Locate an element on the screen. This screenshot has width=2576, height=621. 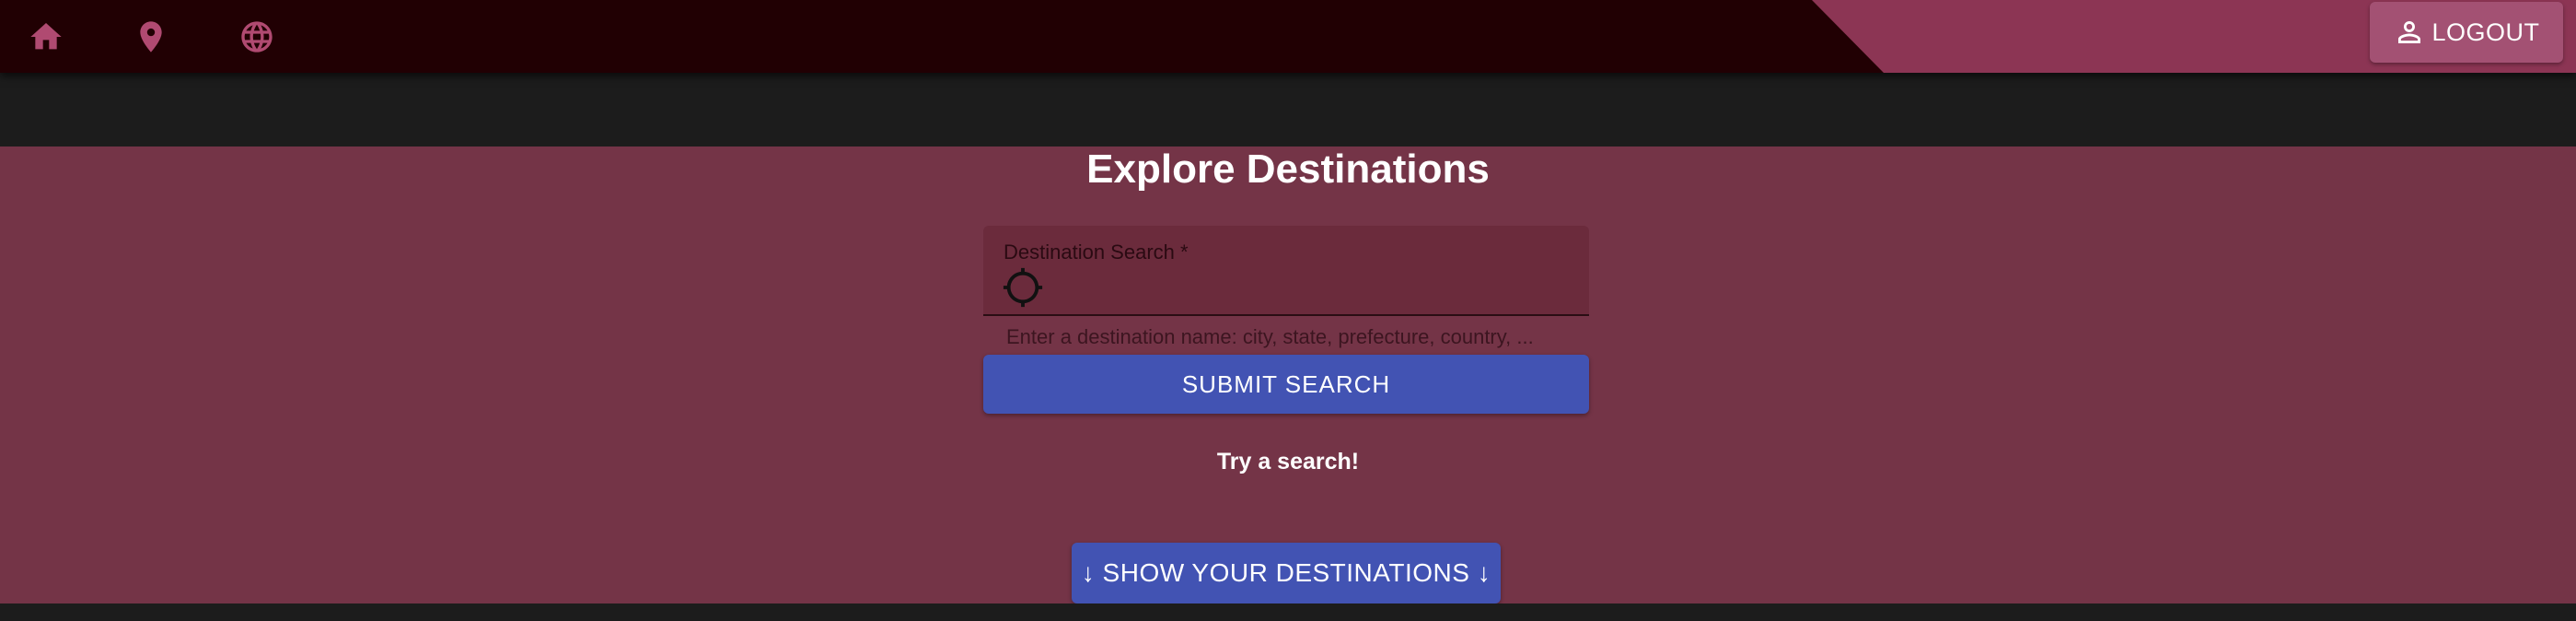
home-icon is located at coordinates (46, 37).